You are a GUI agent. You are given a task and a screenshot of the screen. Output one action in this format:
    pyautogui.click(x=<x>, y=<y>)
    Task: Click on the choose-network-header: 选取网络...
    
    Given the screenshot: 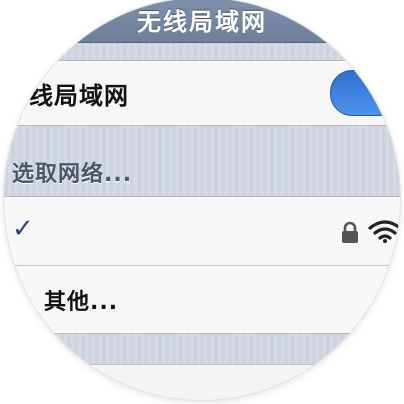 What is the action you would take?
    pyautogui.click(x=72, y=174)
    